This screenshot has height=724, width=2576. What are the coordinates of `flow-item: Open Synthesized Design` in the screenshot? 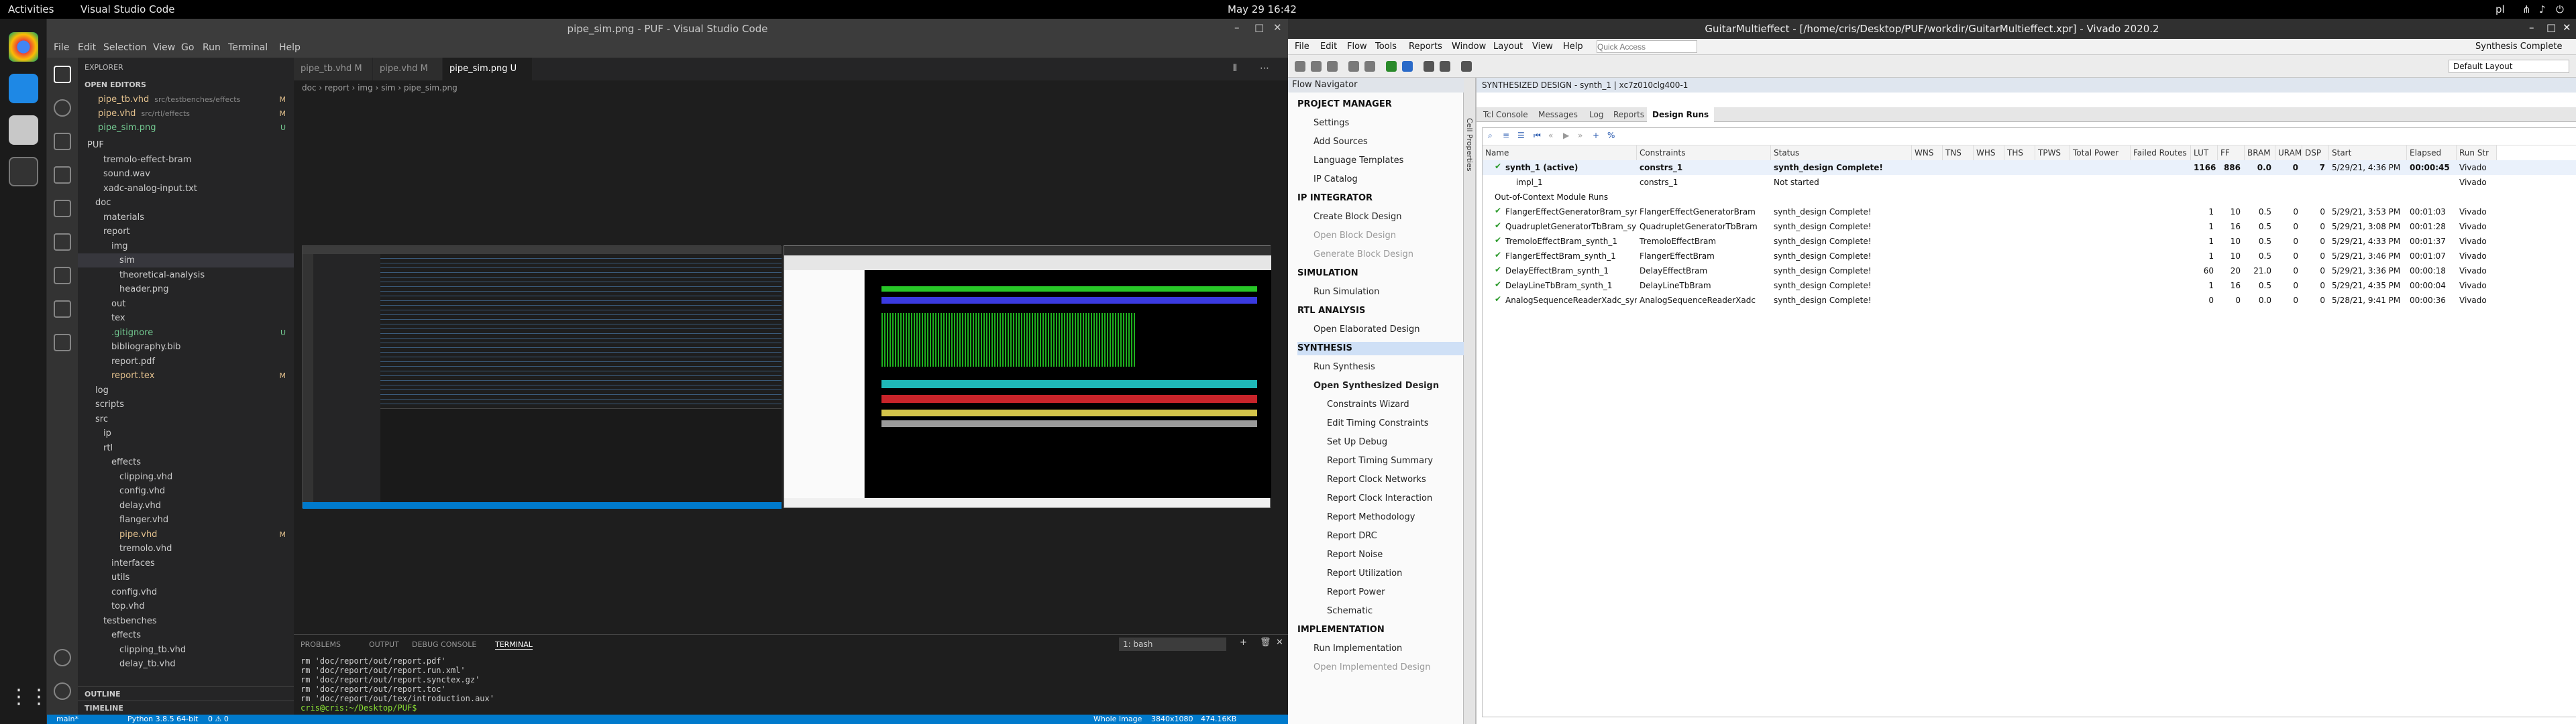 It's located at (1376, 386).